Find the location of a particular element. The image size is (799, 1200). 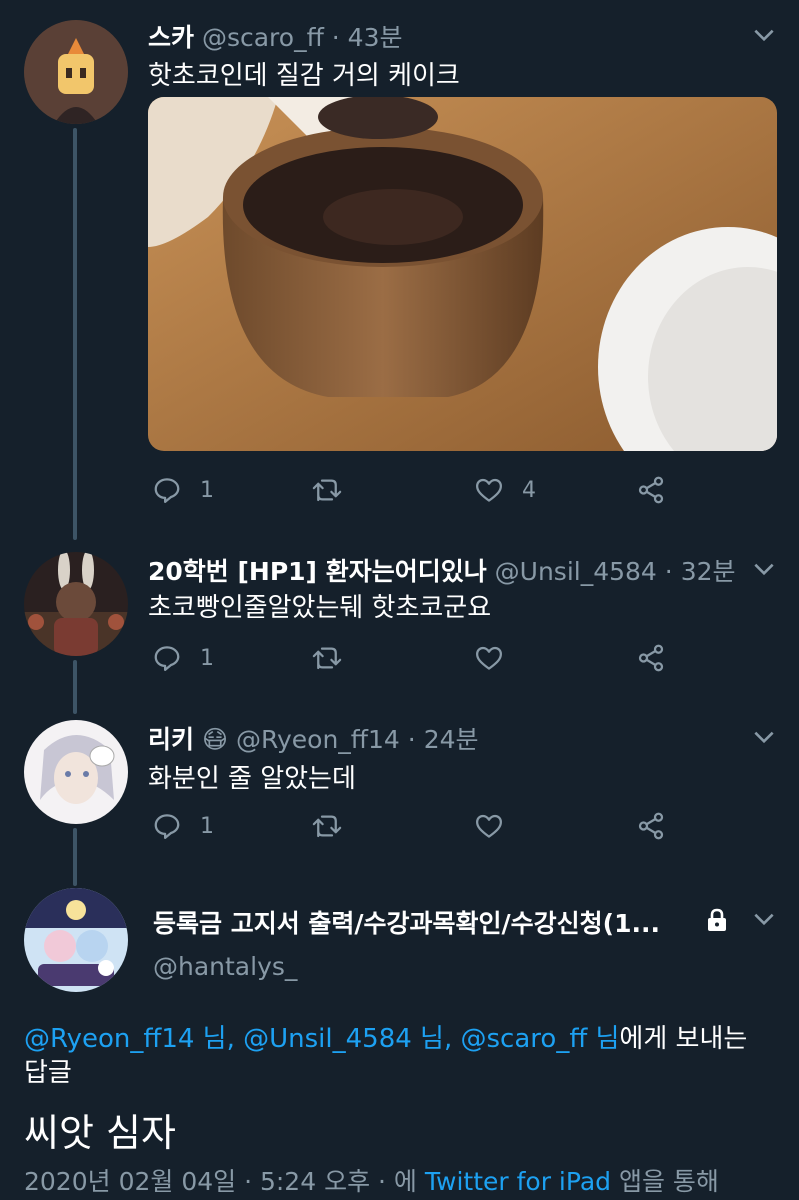

handle: @hantalys_ is located at coordinates (225, 966).